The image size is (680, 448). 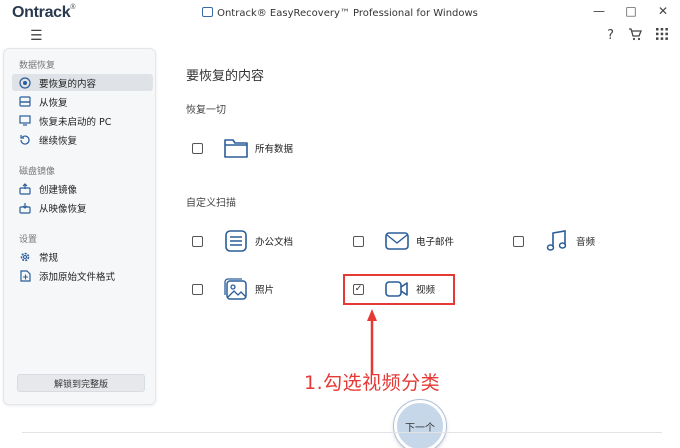 What do you see at coordinates (599, 11) in the screenshot?
I see `minimize-button: —` at bounding box center [599, 11].